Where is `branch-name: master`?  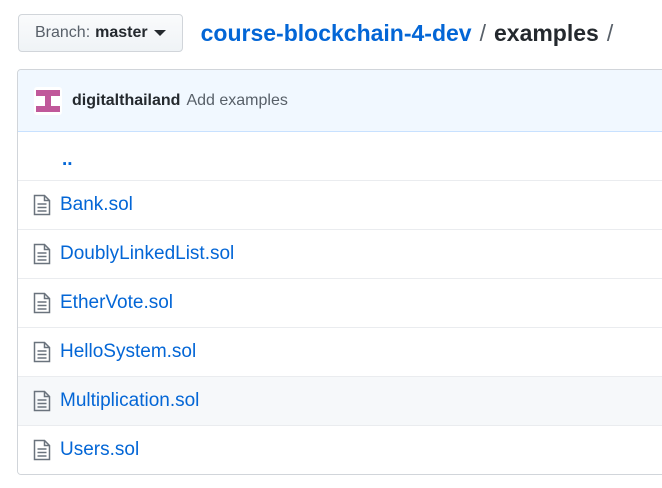
branch-name: master is located at coordinates (121, 32).